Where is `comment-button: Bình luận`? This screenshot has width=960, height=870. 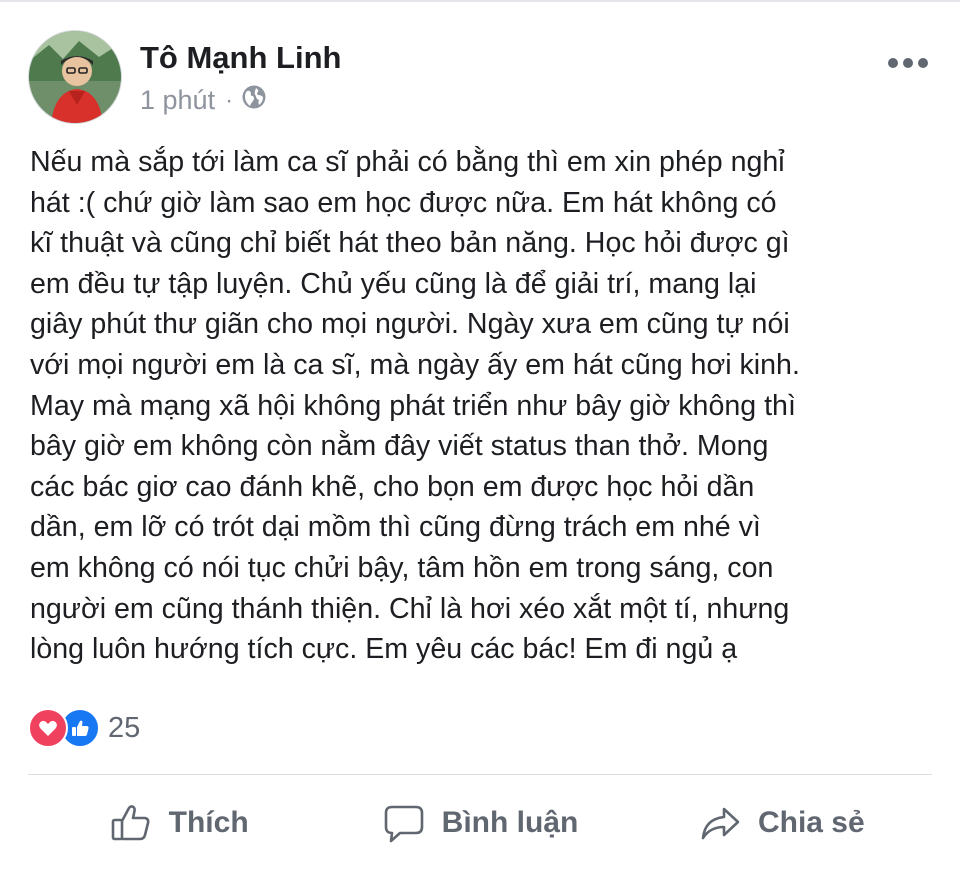 comment-button: Bình luận is located at coordinates (479, 823).